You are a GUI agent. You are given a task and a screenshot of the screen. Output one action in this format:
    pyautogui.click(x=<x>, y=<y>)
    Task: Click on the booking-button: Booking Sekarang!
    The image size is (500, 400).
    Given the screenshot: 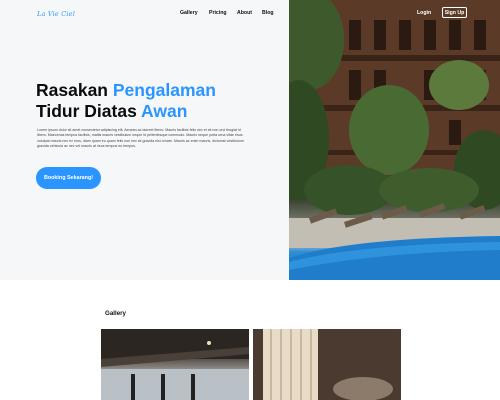 What is the action you would take?
    pyautogui.click(x=68, y=178)
    